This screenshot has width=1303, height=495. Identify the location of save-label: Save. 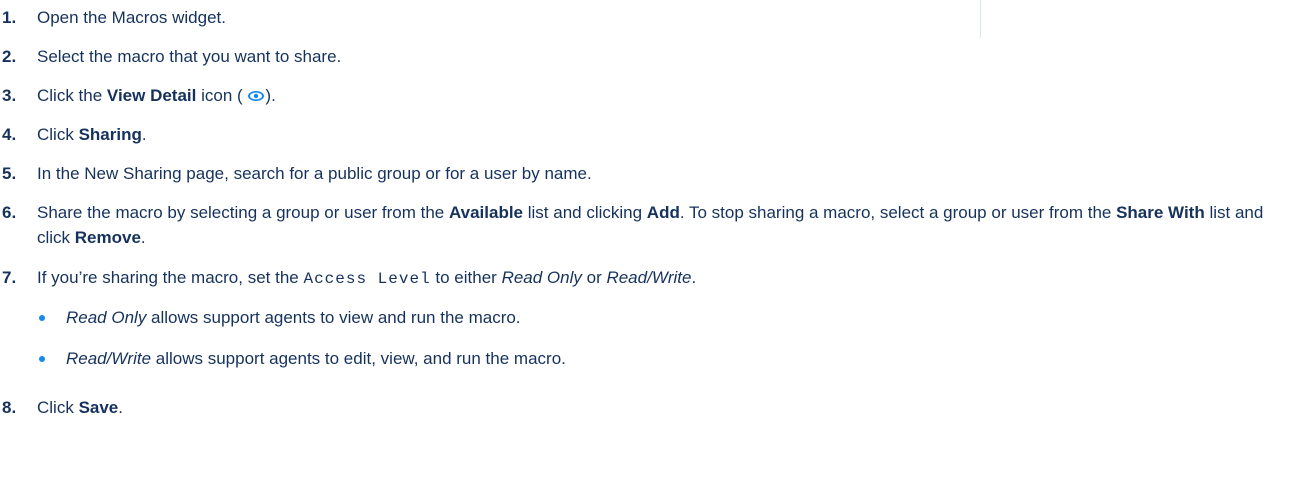
(98, 407).